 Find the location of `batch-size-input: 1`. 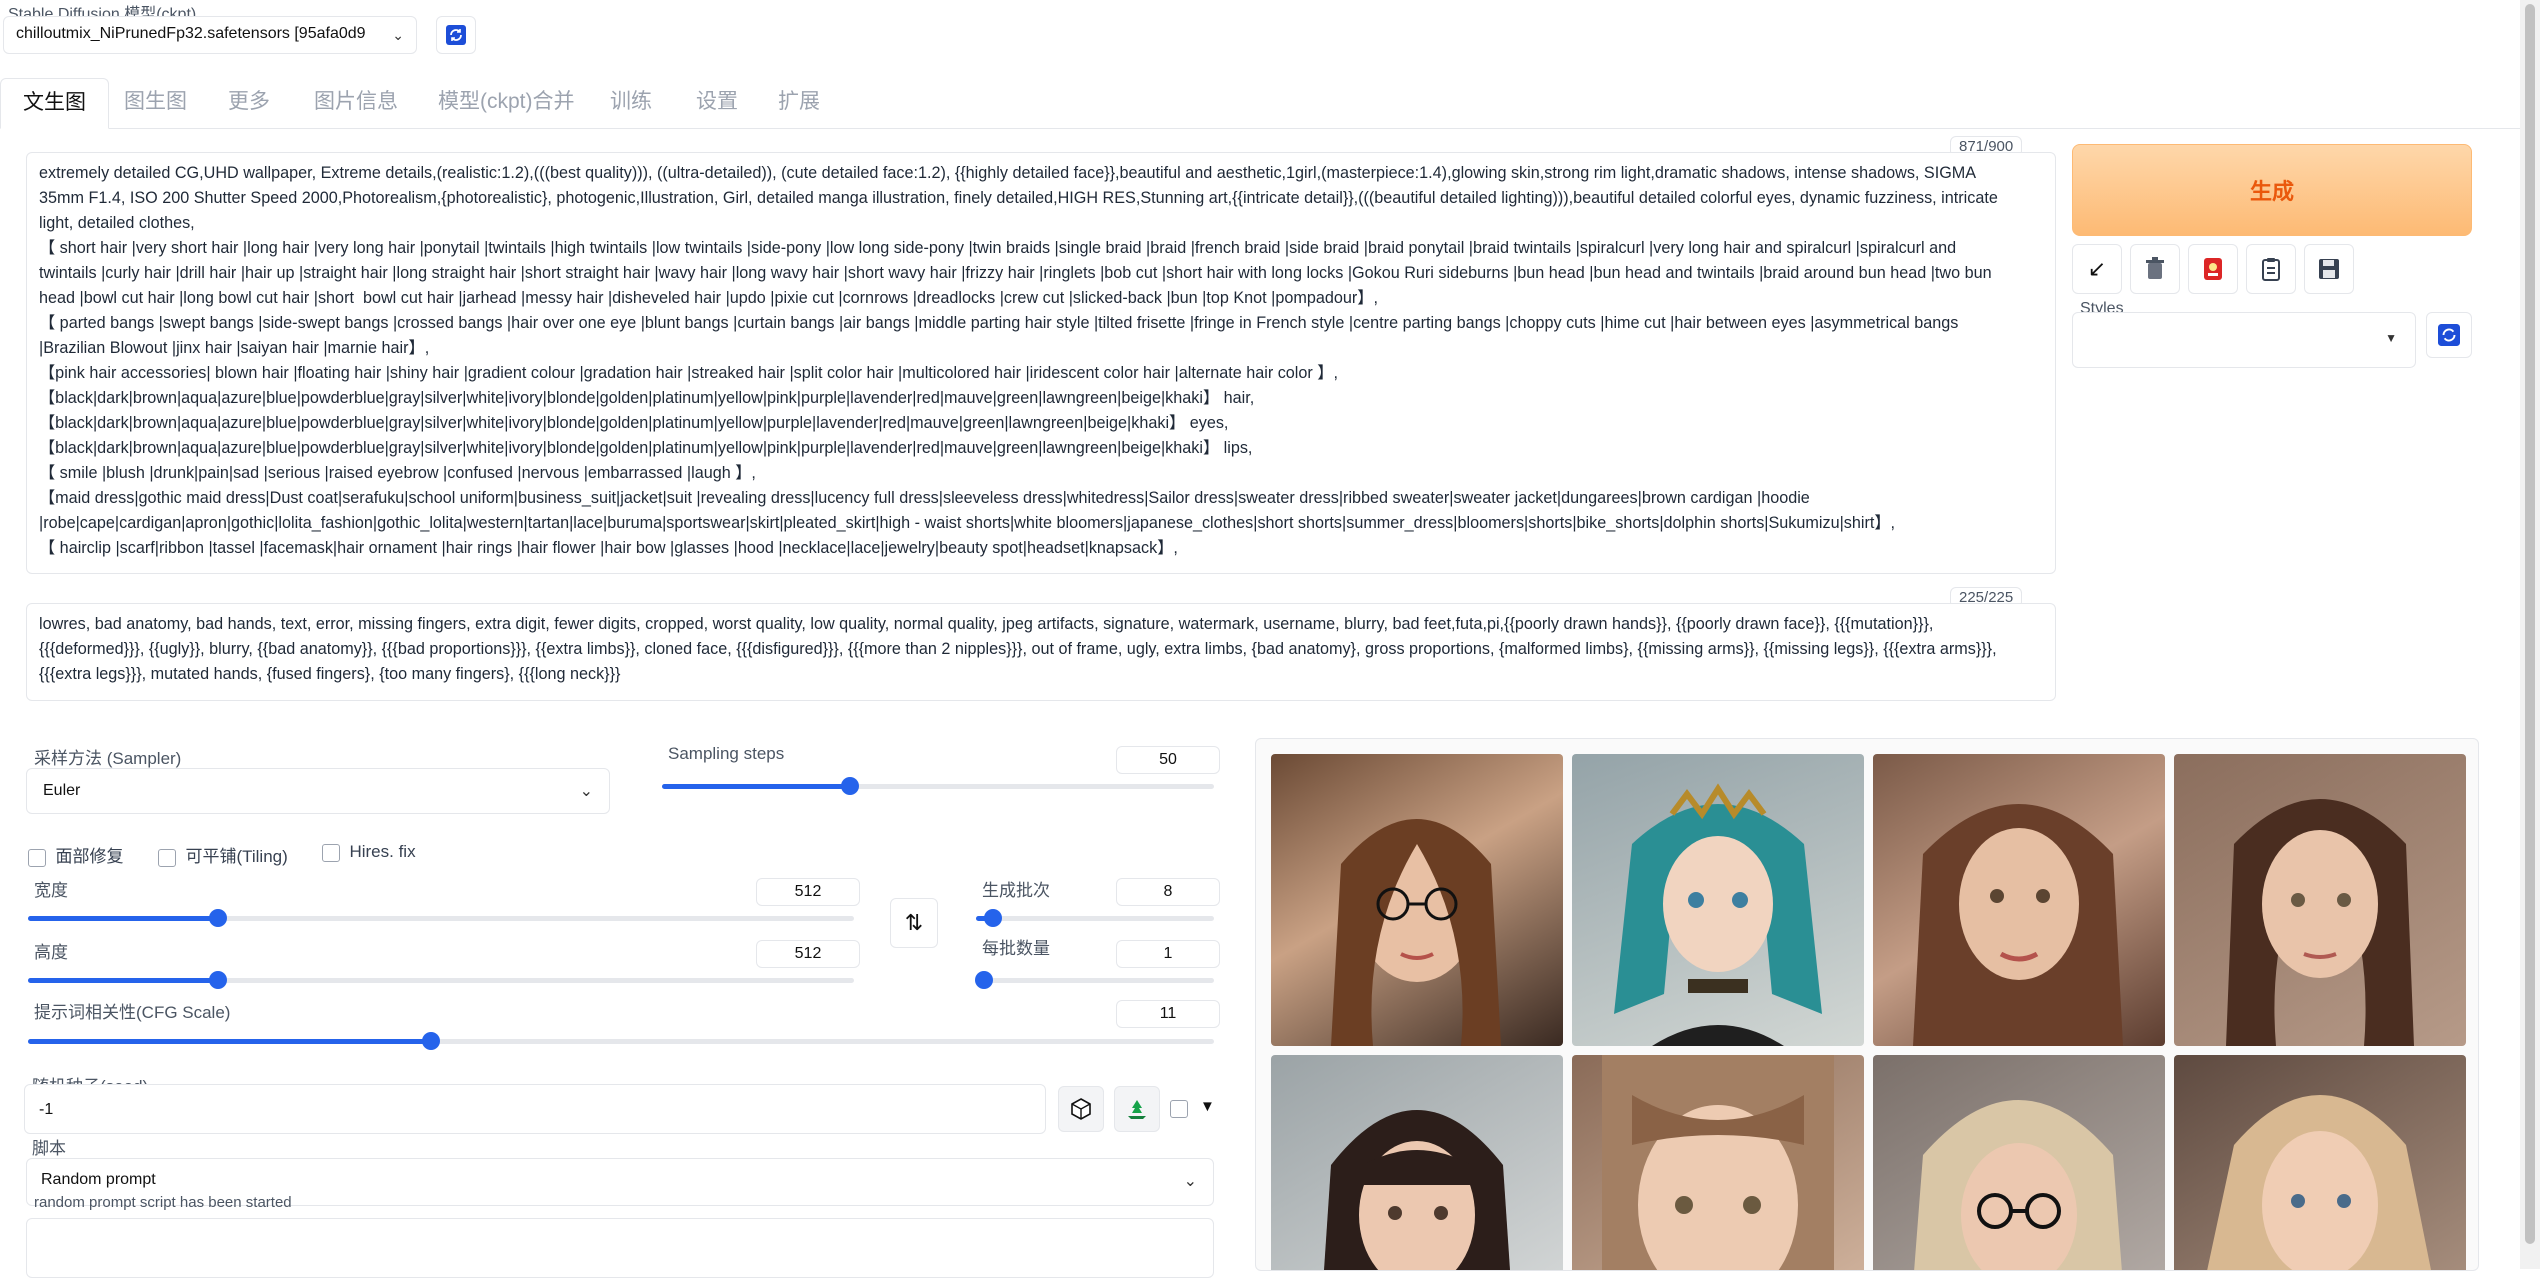

batch-size-input: 1 is located at coordinates (1168, 954).